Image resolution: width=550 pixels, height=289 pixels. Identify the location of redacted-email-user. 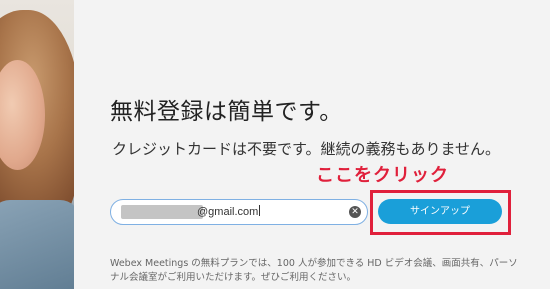
(162, 212).